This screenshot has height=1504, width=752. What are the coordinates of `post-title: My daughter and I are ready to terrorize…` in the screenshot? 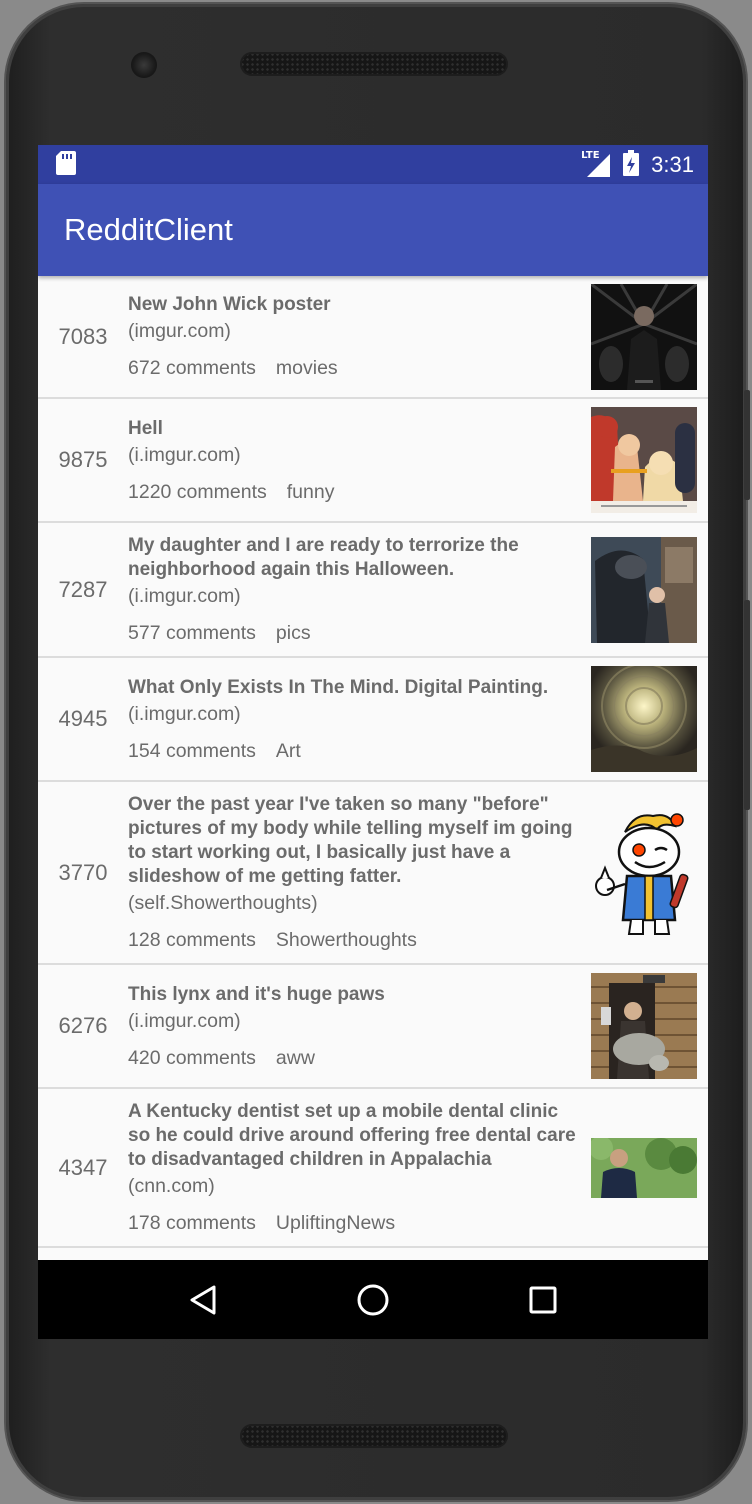 It's located at (354, 558).